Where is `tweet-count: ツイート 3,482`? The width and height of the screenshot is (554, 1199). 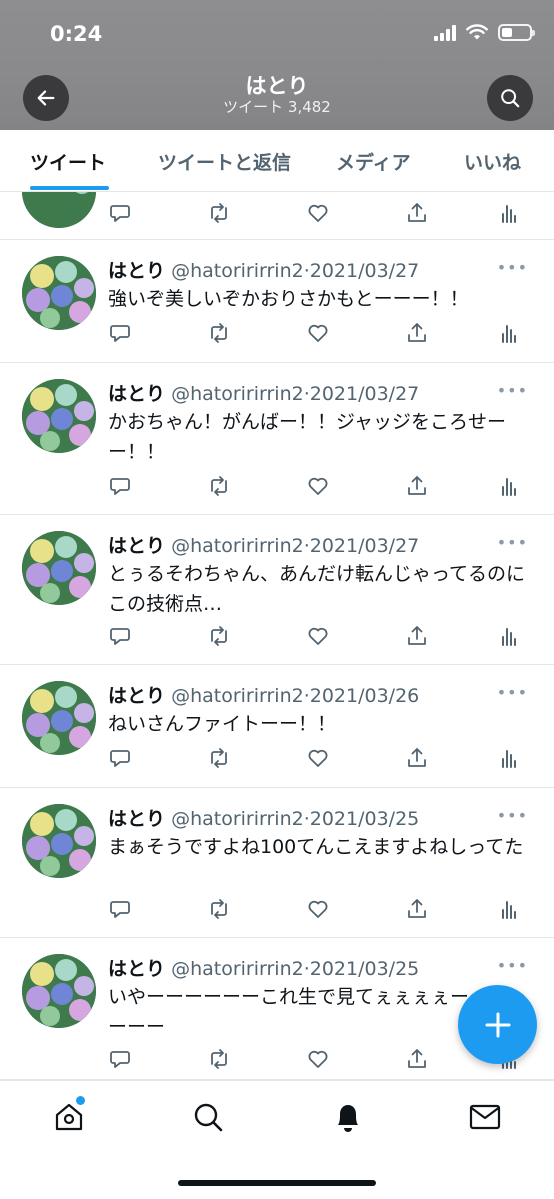
tweet-count: ツイート 3,482 is located at coordinates (277, 107).